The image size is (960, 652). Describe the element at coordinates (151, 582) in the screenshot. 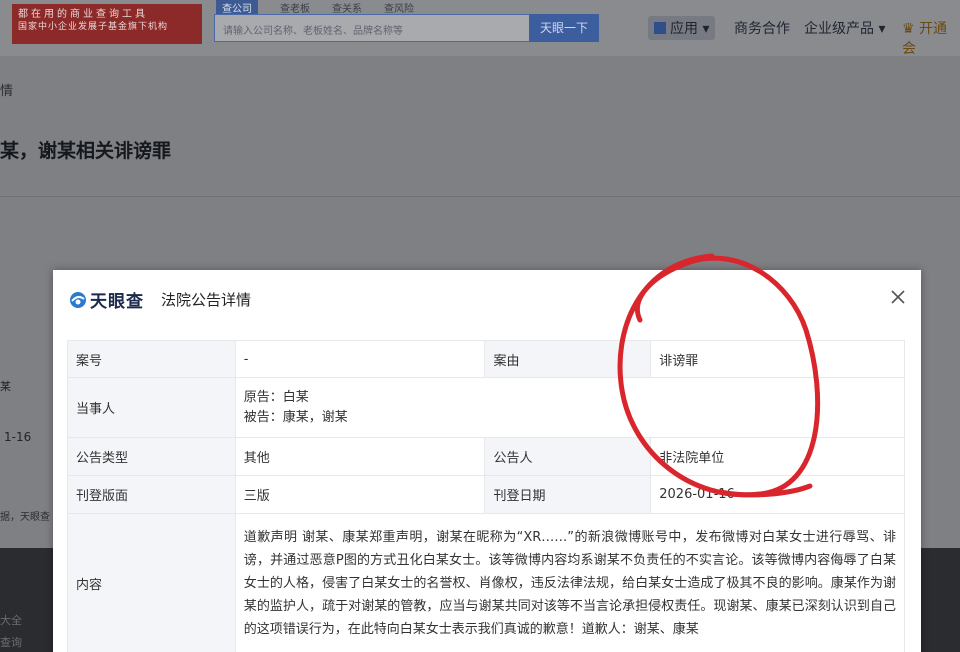

I see `content-label: 内容` at that location.